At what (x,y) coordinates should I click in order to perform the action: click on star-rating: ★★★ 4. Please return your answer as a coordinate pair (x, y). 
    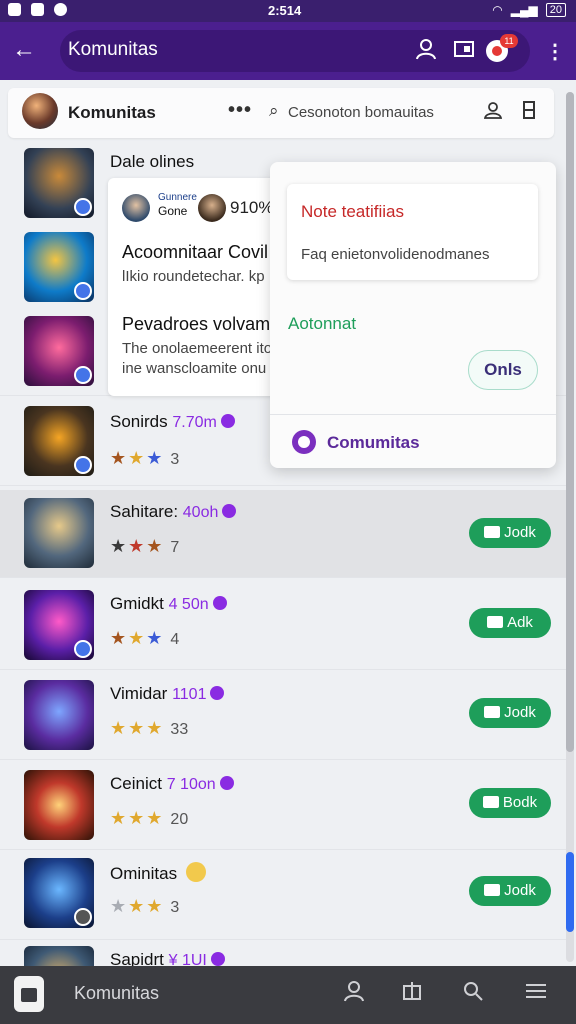
    Looking at the image, I should click on (145, 638).